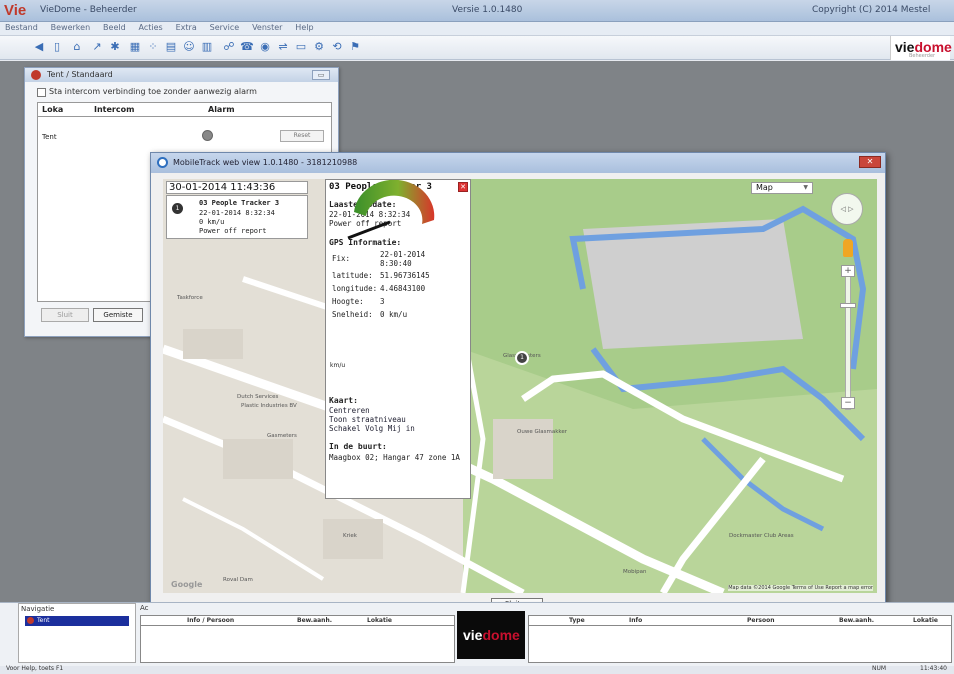 This screenshot has width=954, height=674. What do you see at coordinates (283, 47) in the screenshot?
I see `link-icon: ⇌` at bounding box center [283, 47].